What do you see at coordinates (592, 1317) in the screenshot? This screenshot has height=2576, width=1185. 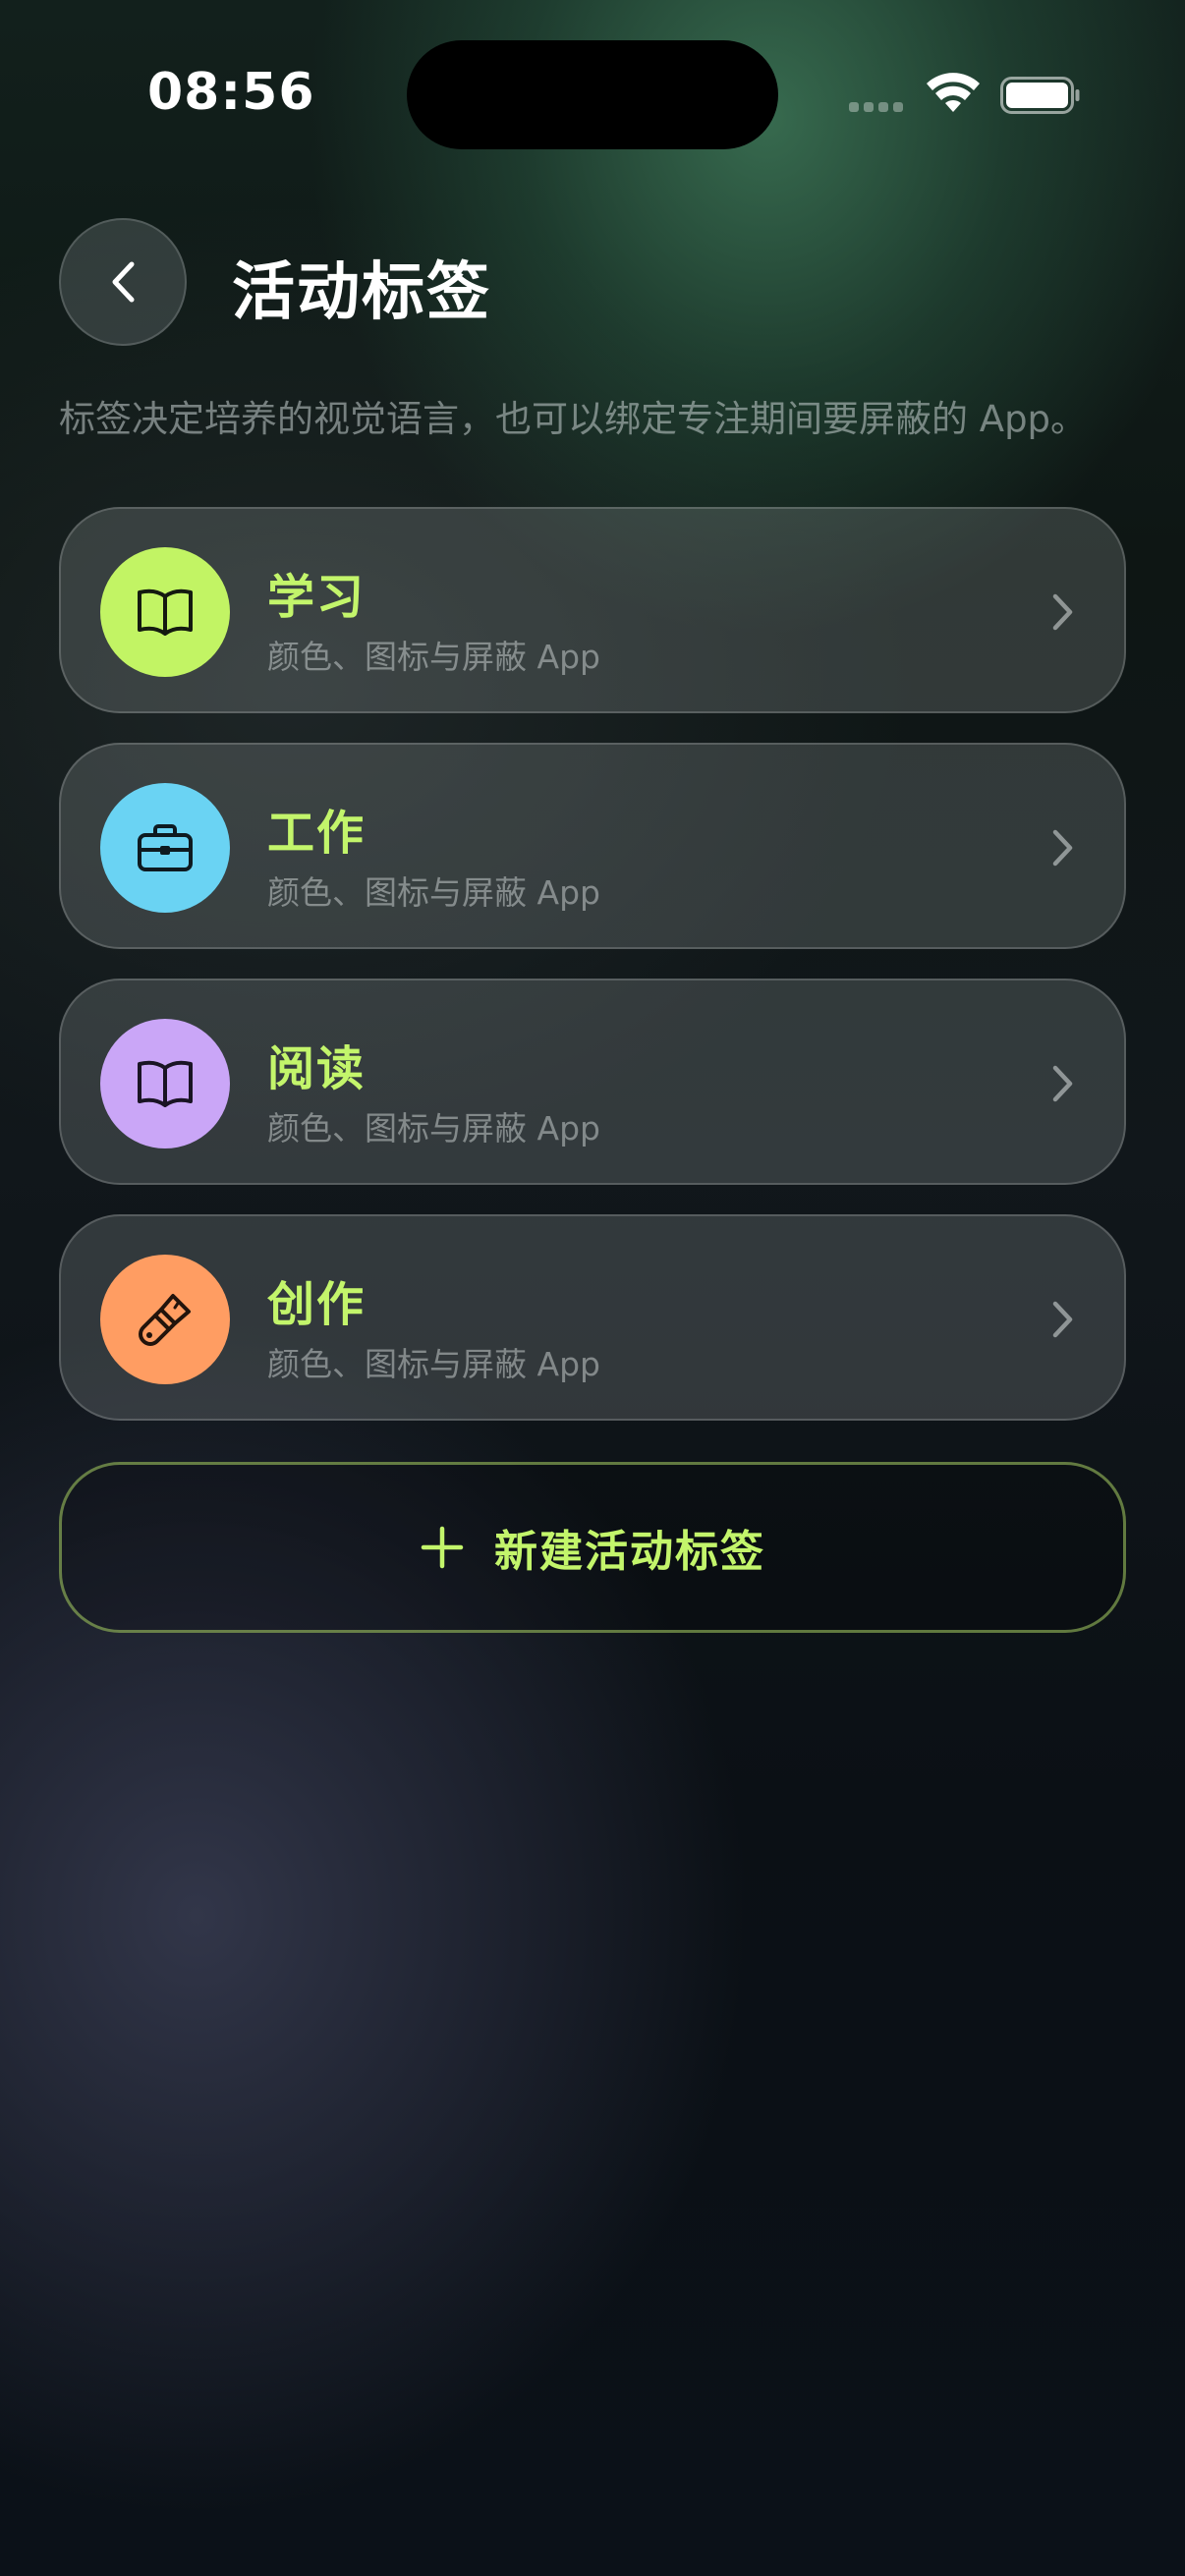 I see `tag-row-create: 创作 颜色、图标与屏蔽 App` at bounding box center [592, 1317].